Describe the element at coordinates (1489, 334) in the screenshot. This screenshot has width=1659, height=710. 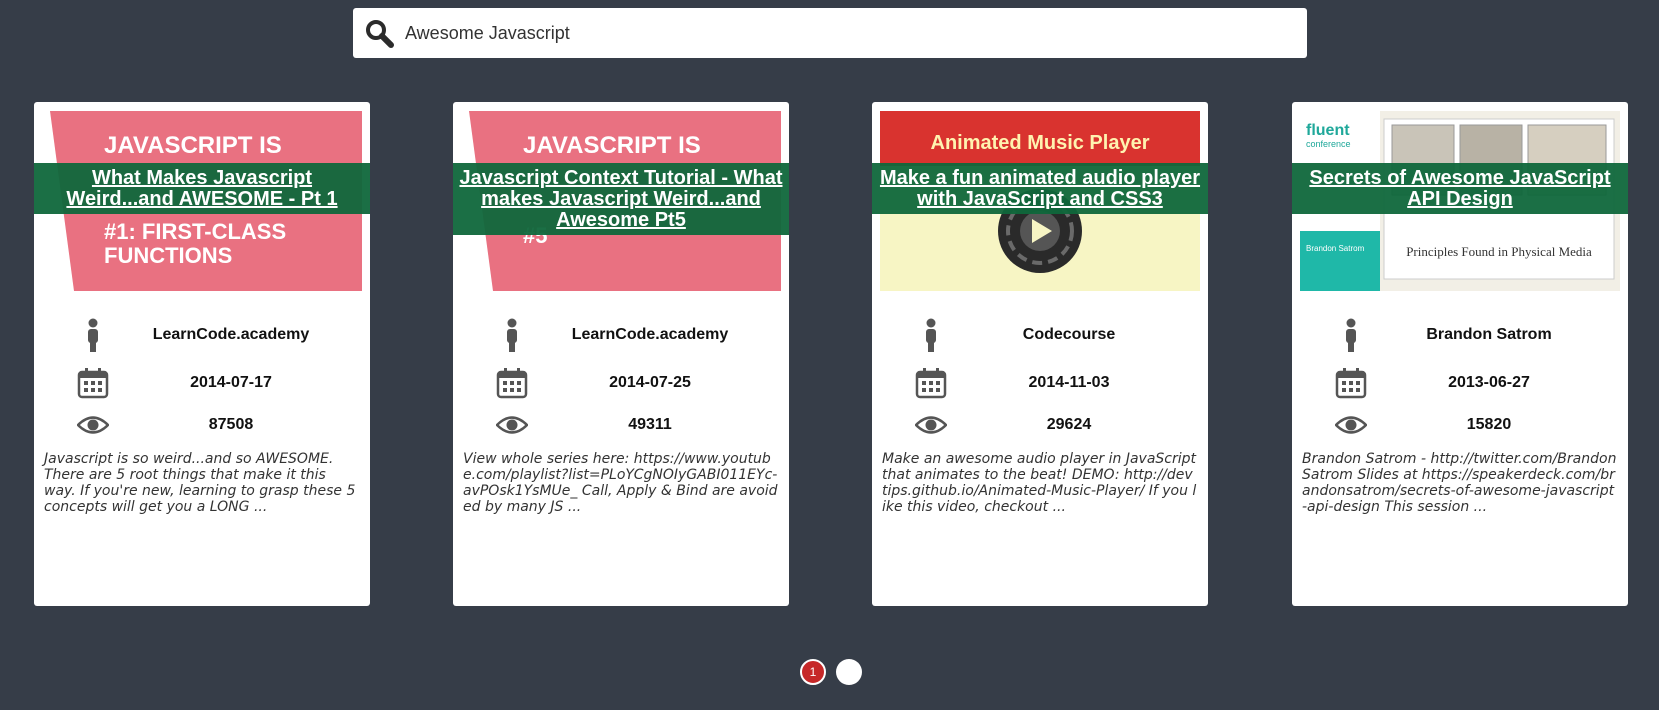
I see `author-name: Brandon Satrom` at that location.